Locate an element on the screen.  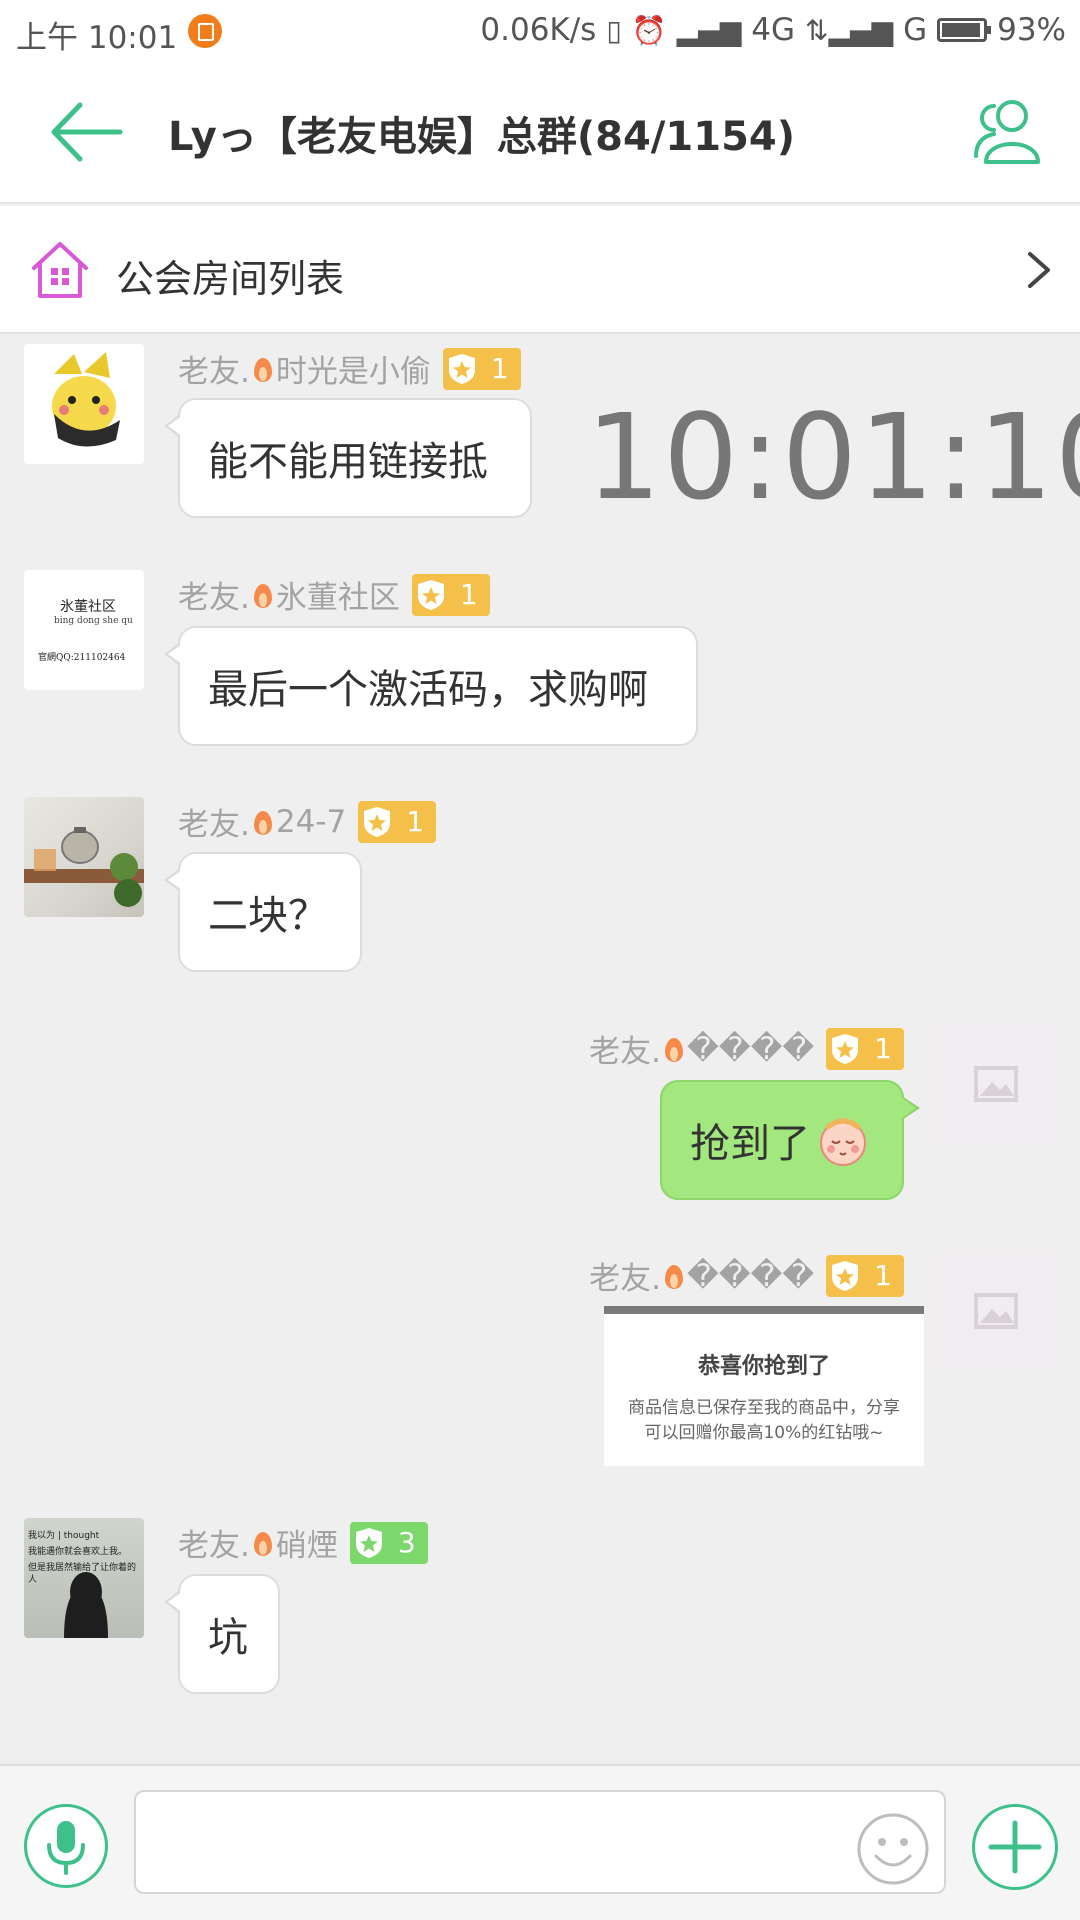
net-speed: 0.06K/s is located at coordinates (538, 30).